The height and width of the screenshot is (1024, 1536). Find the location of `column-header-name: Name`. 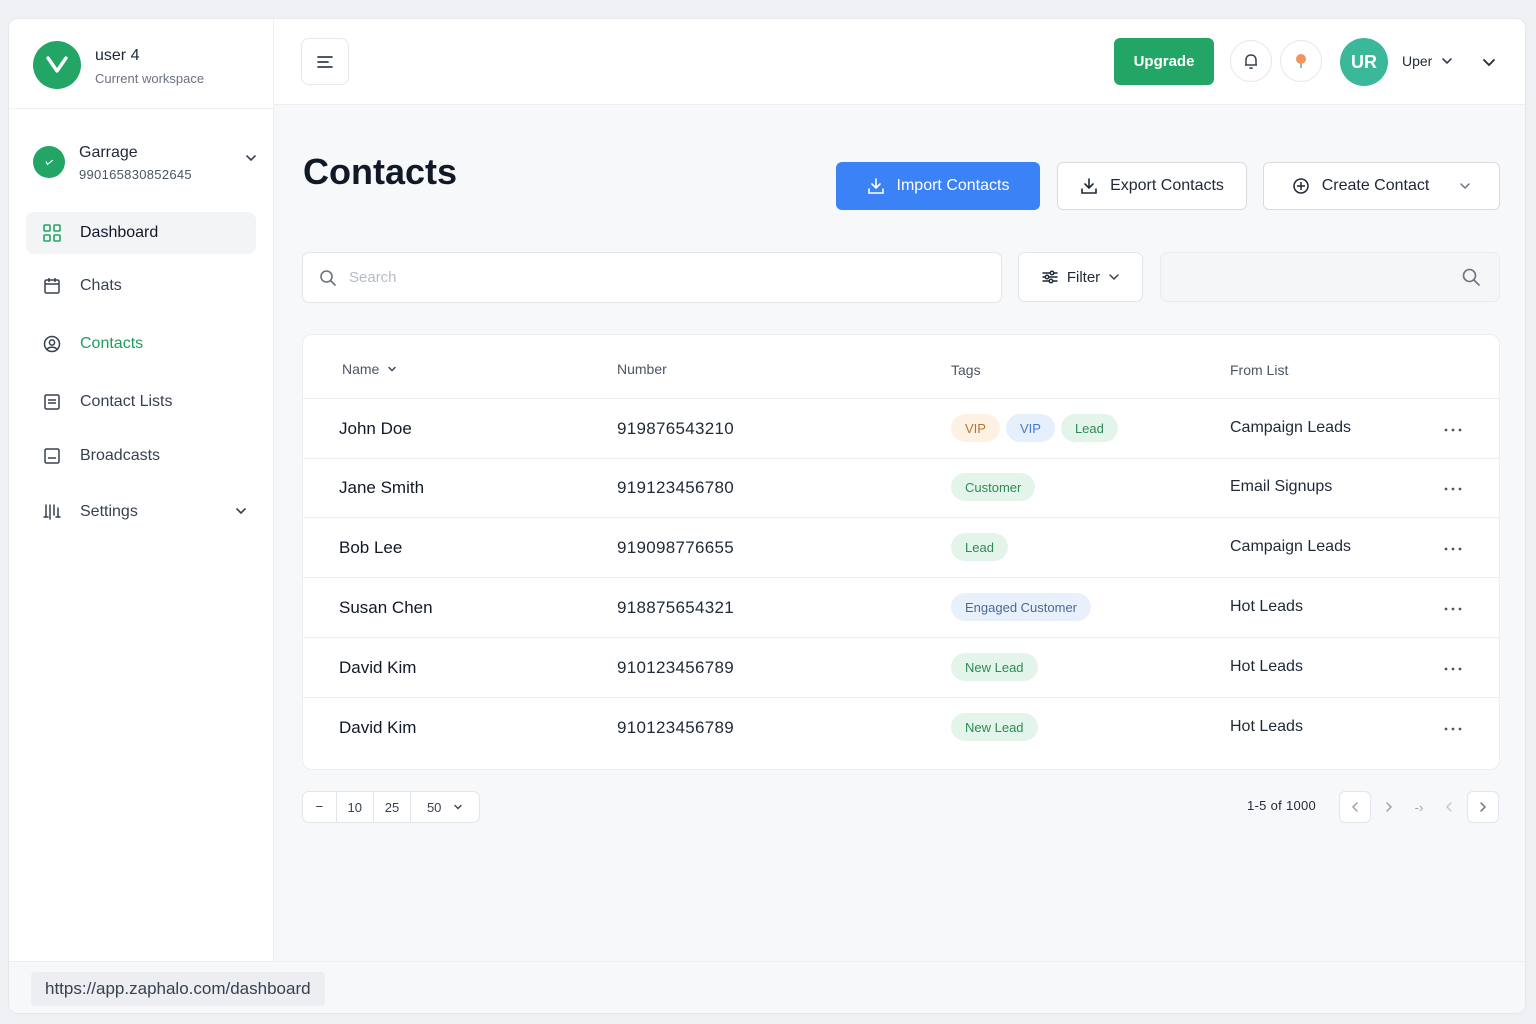

column-header-name: Name is located at coordinates (369, 369).